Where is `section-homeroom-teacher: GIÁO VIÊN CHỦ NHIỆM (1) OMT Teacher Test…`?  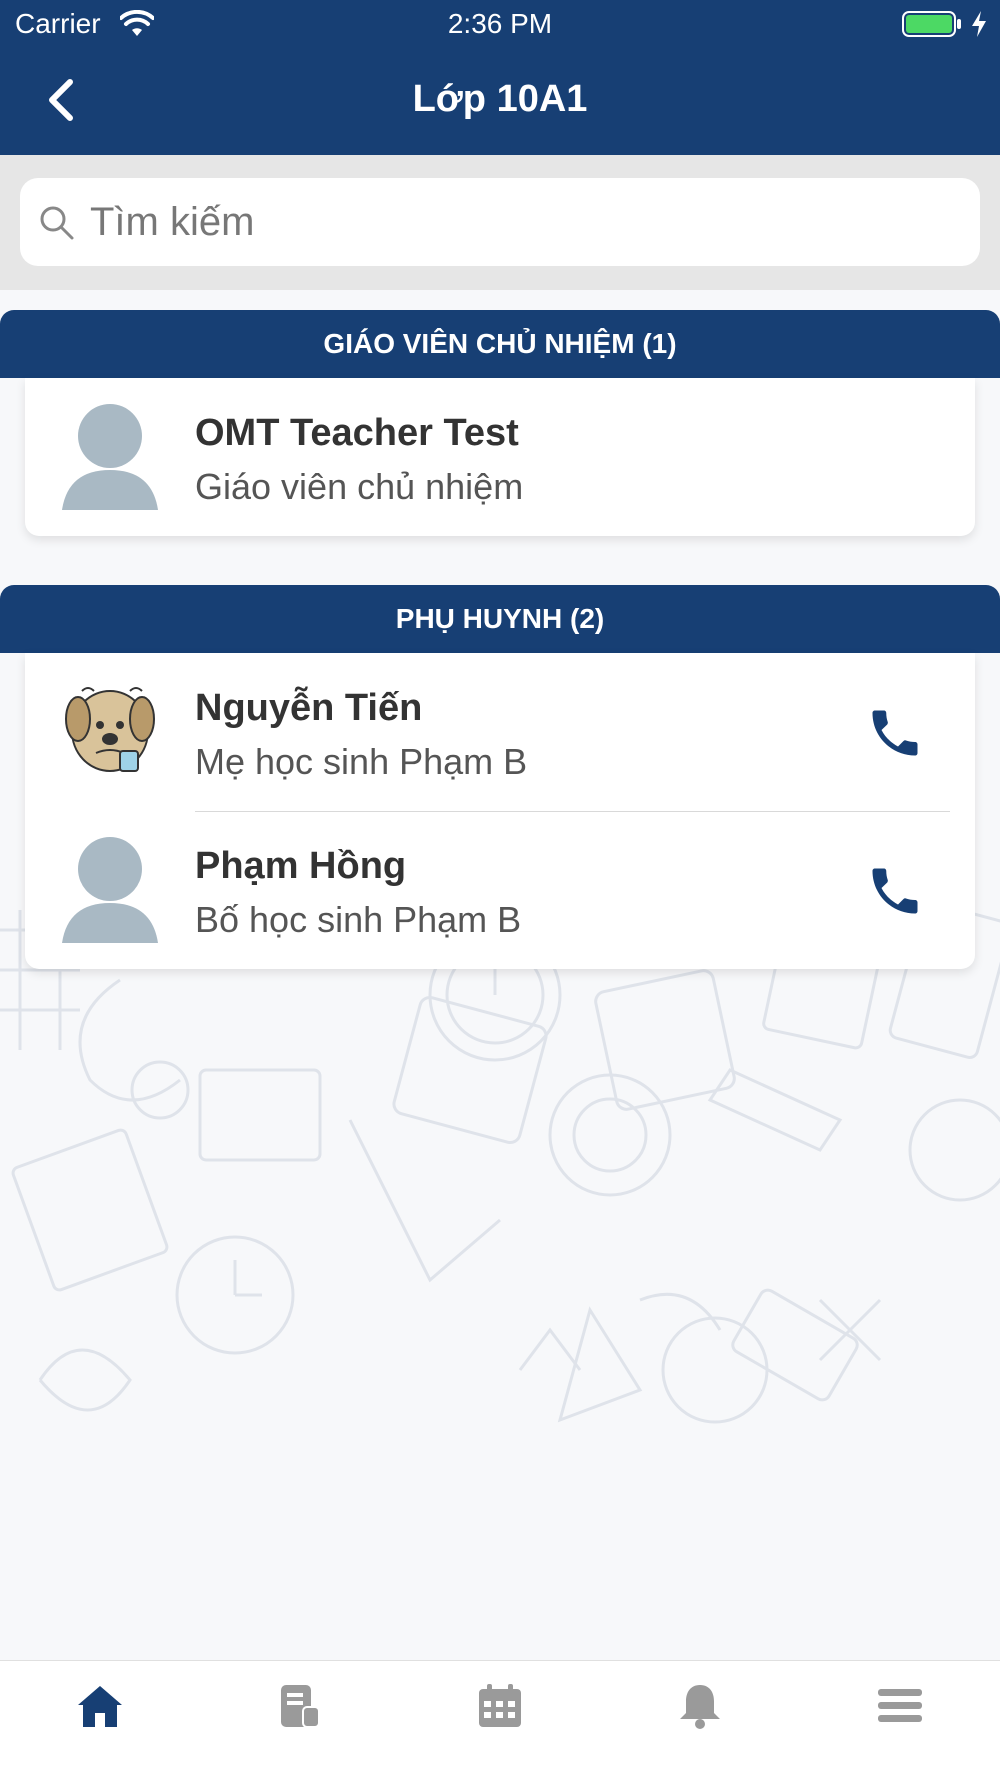 section-homeroom-teacher: GIÁO VIÊN CHỦ NHIỆM (1) OMT Teacher Test… is located at coordinates (500, 423).